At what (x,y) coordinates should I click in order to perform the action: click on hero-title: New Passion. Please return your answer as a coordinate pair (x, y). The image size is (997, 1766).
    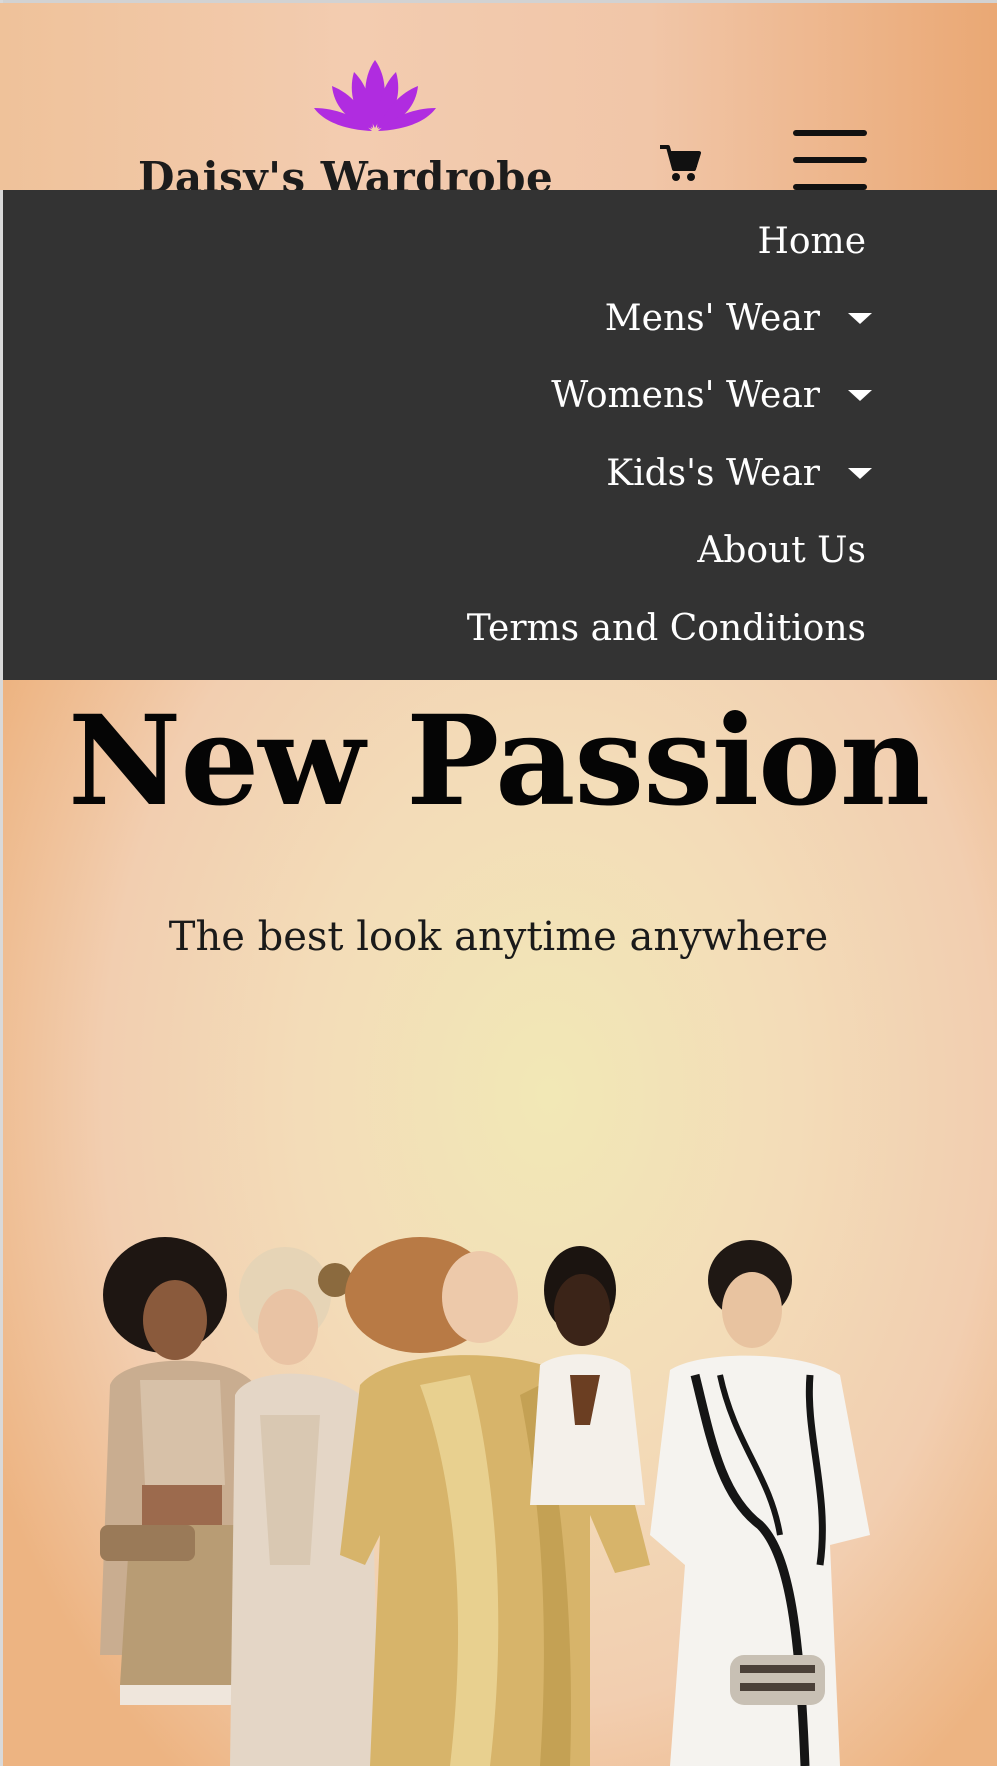
    Looking at the image, I should click on (499, 761).